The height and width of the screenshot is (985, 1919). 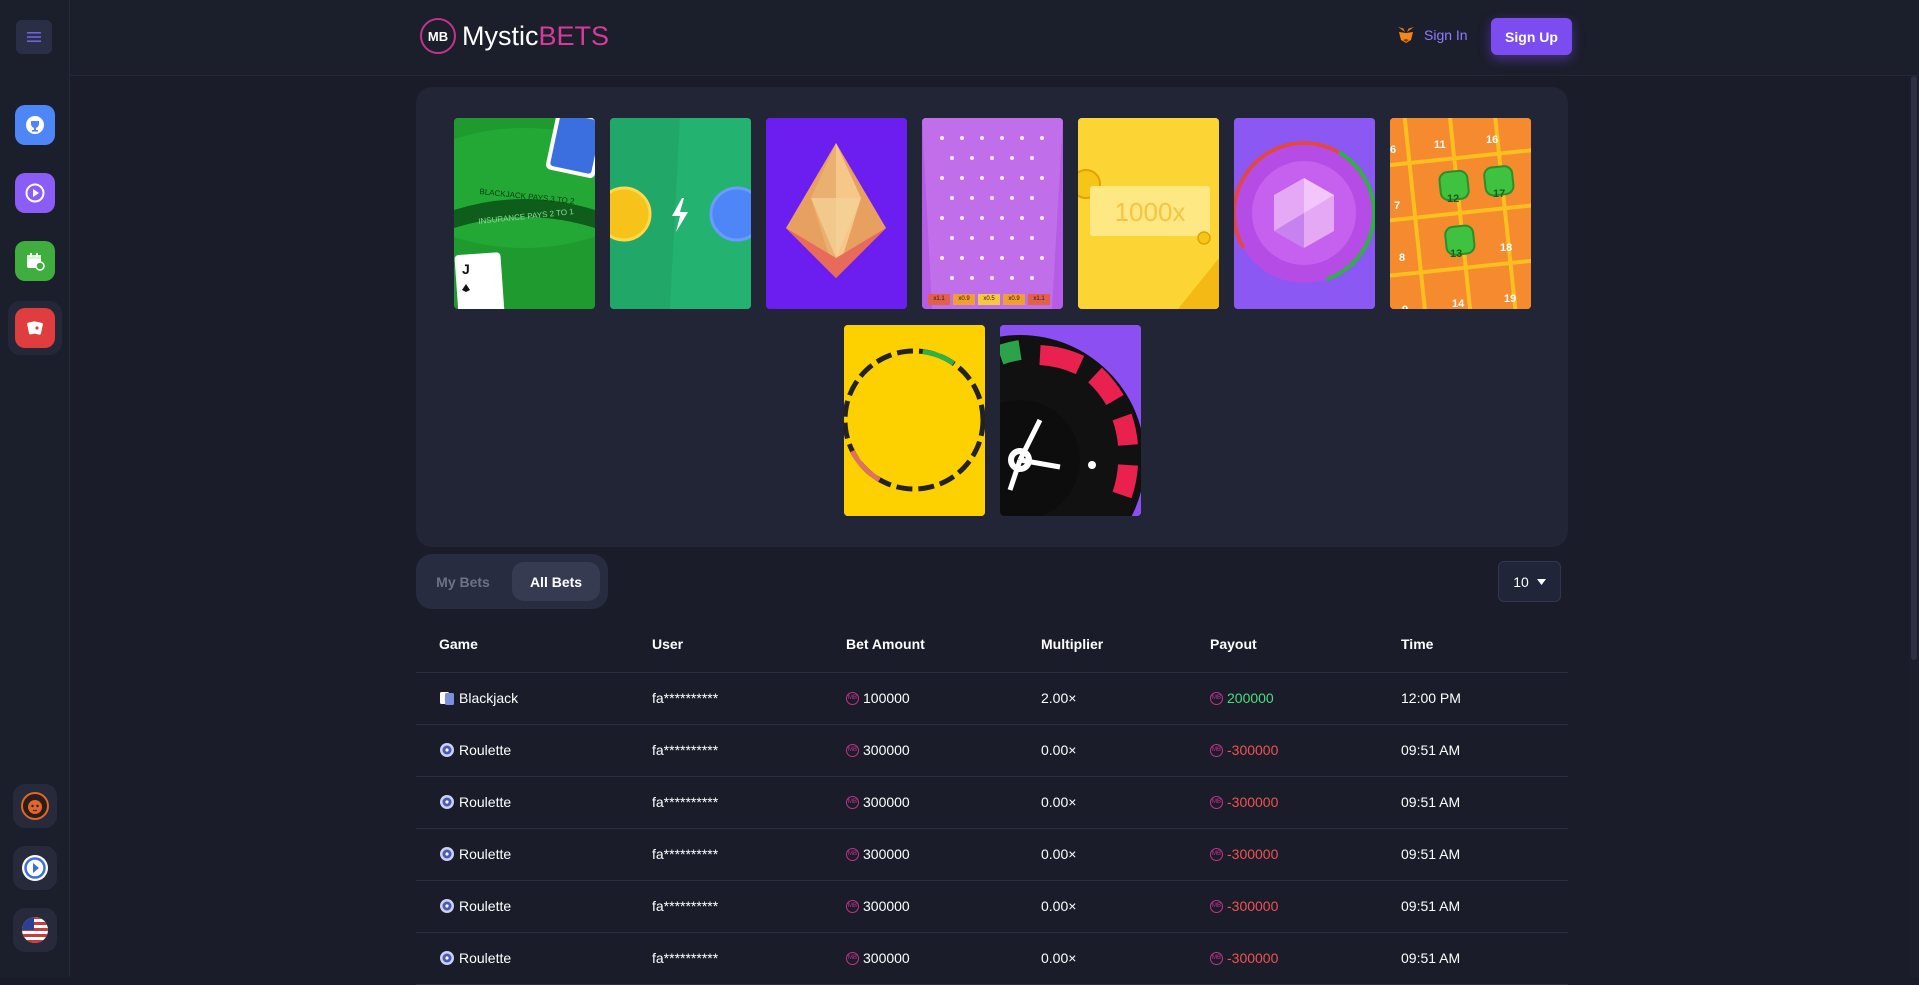 I want to click on column-user: User, so click(x=668, y=644).